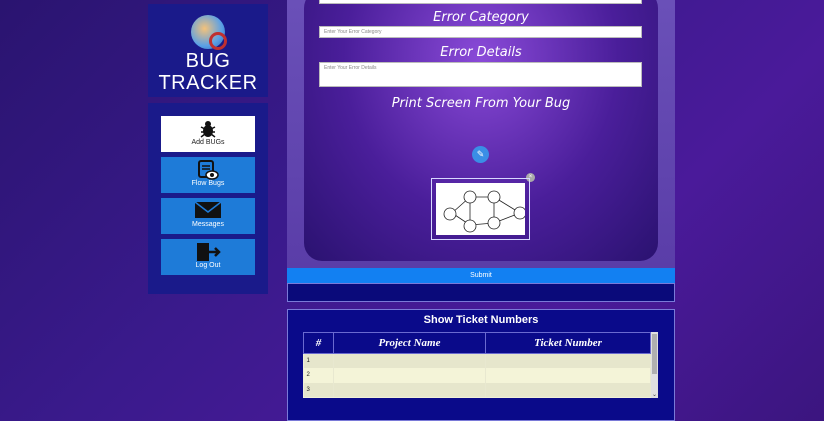  I want to click on screenshot-preview, so click(480, 209).